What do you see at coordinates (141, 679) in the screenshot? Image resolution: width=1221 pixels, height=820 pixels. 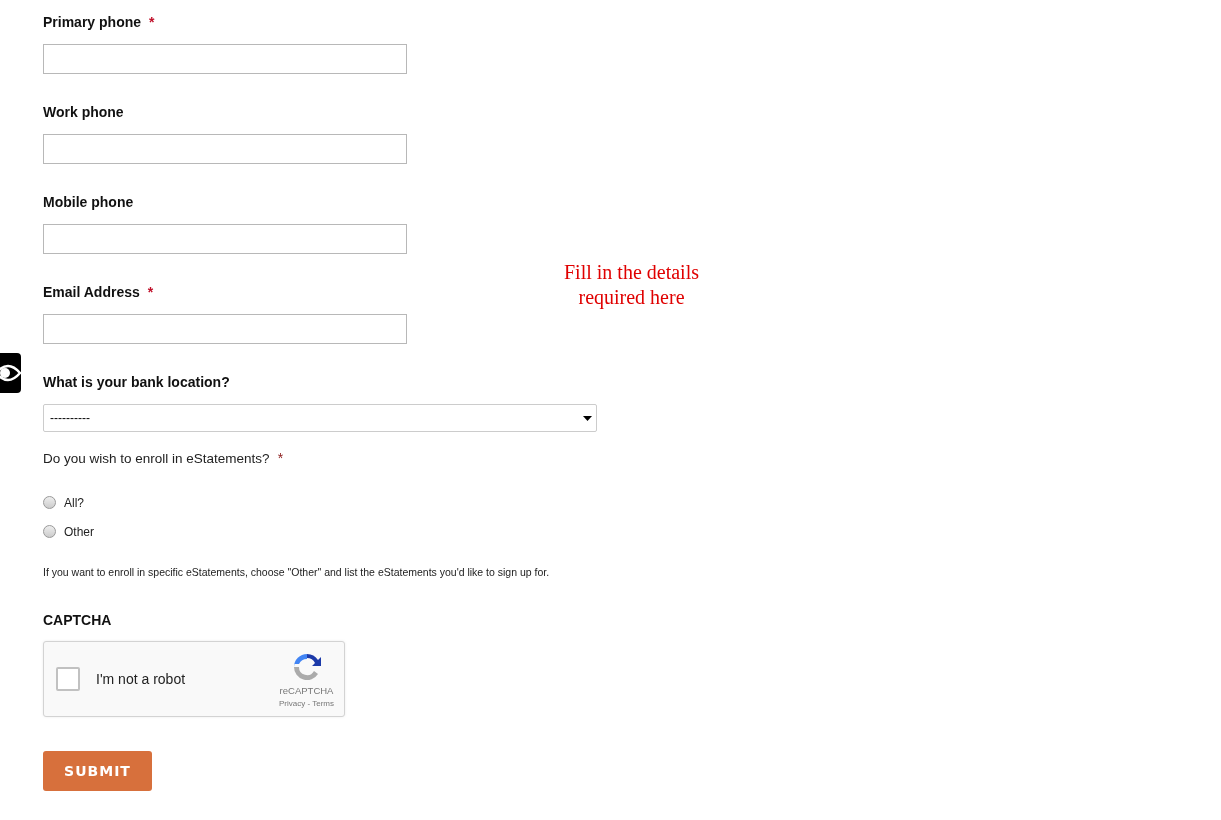 I see `captcha-text: I'm not a robot` at bounding box center [141, 679].